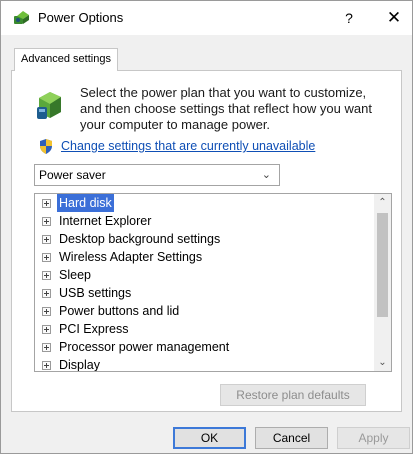 This screenshot has height=454, width=413. I want to click on help-button: ?, so click(349, 18).